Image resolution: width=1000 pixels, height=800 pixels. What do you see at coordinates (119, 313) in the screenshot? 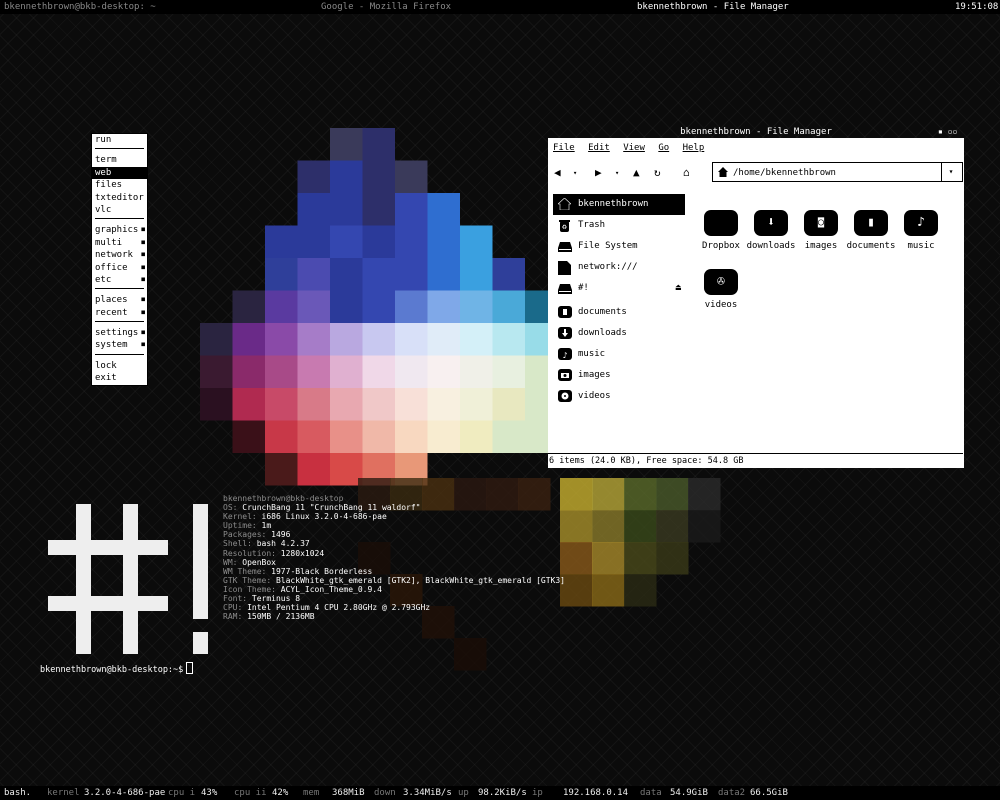
I see `menu-item-recent: recent ■` at bounding box center [119, 313].